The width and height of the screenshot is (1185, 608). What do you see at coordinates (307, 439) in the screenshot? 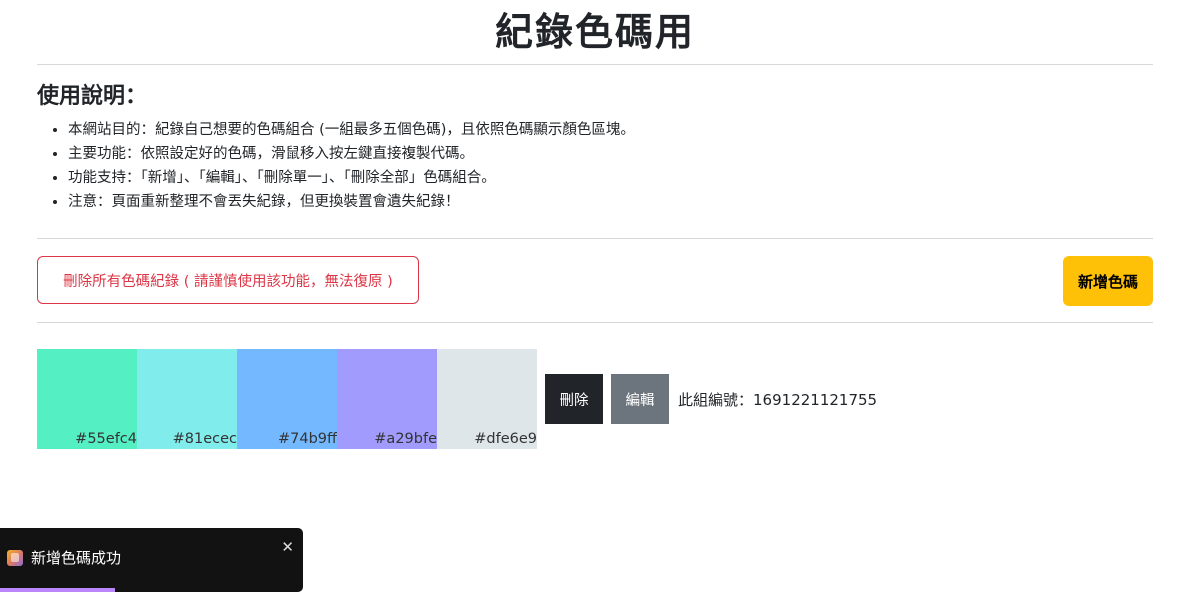
I see `color-code: #74b9ff` at bounding box center [307, 439].